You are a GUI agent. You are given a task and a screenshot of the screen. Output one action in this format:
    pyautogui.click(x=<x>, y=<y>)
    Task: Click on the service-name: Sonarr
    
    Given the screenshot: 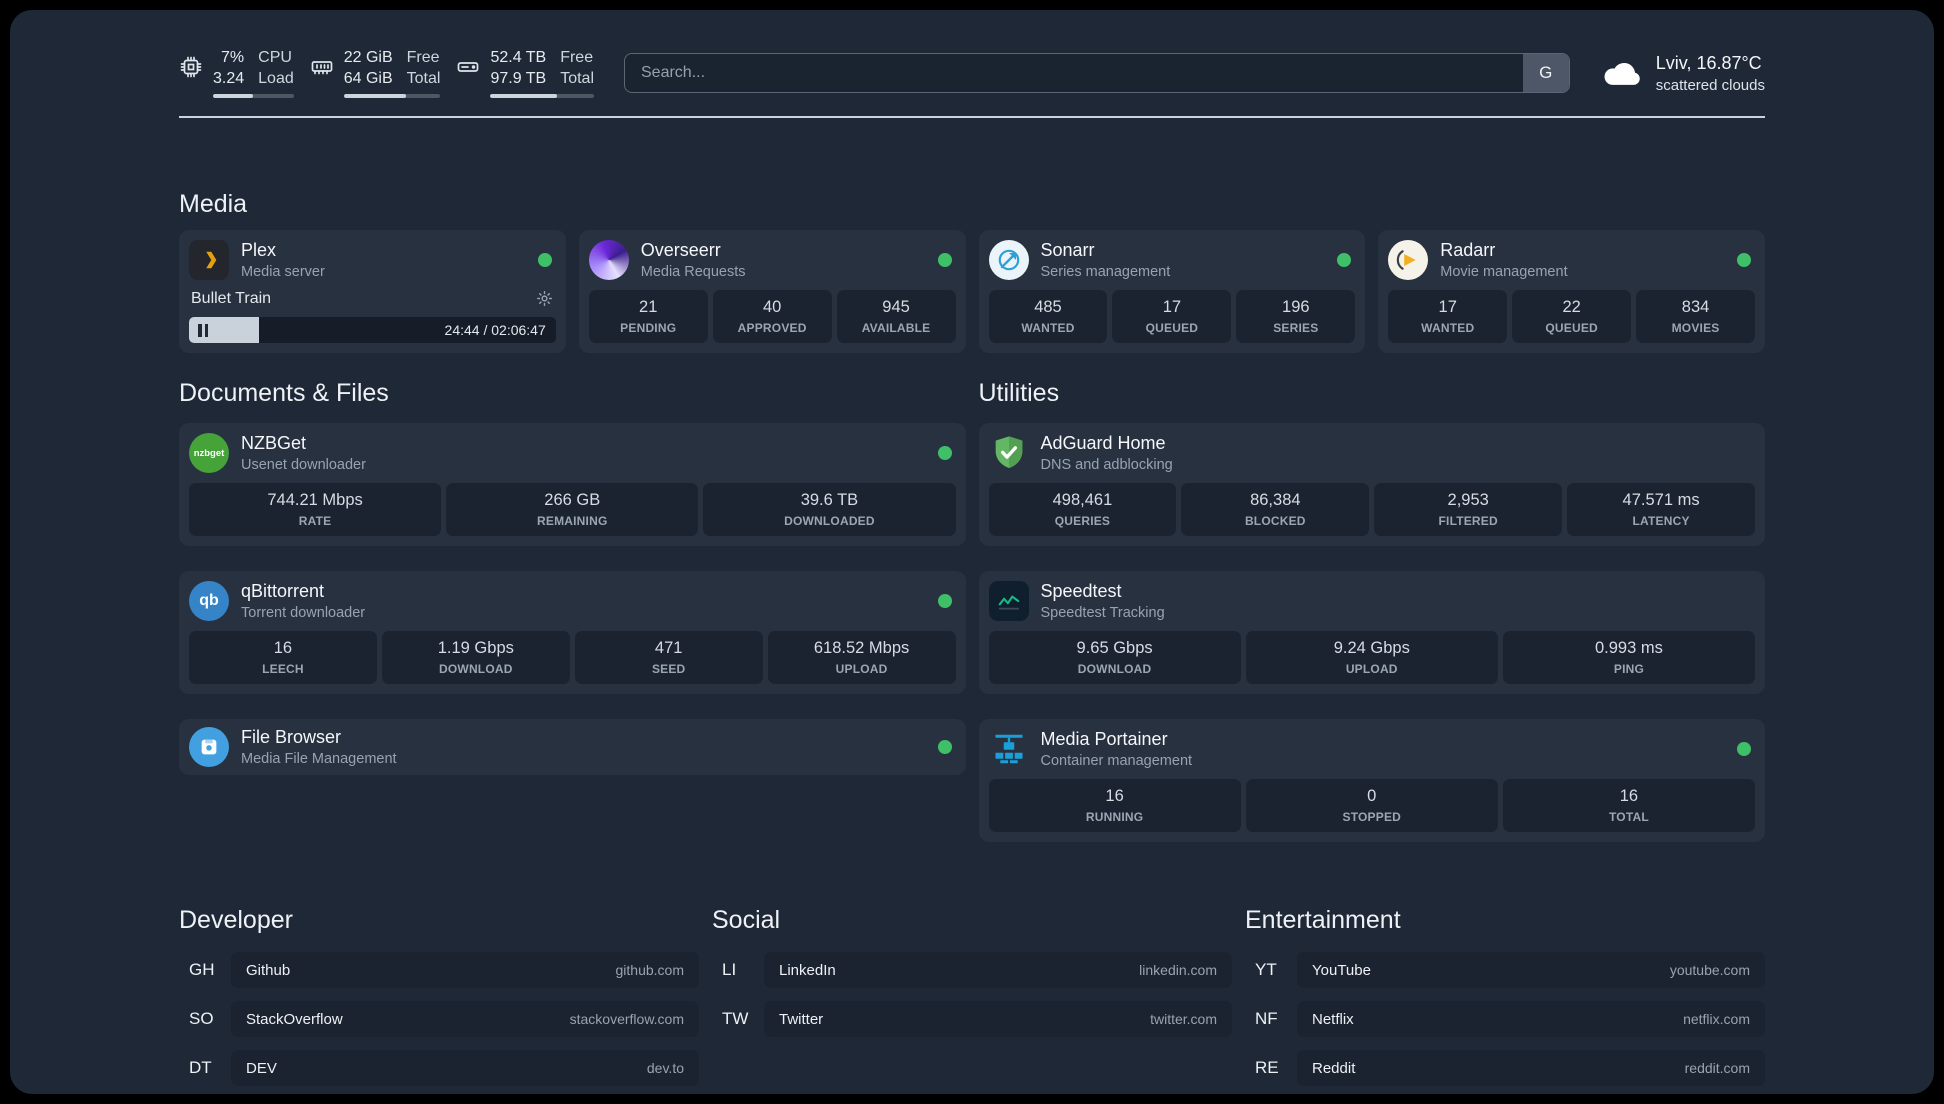 What is the action you would take?
    pyautogui.click(x=1067, y=250)
    